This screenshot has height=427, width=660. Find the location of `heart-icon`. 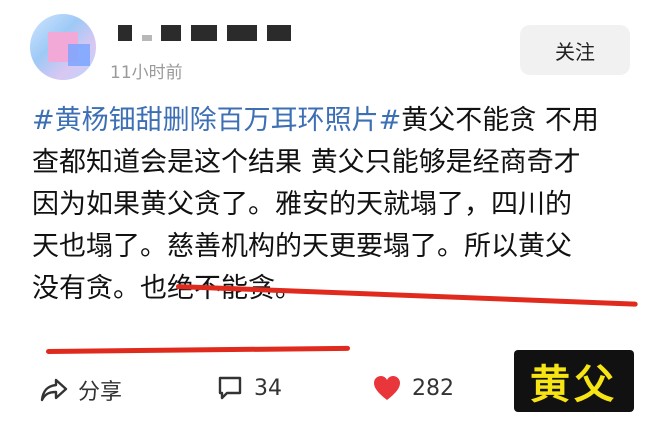

heart-icon is located at coordinates (387, 388).